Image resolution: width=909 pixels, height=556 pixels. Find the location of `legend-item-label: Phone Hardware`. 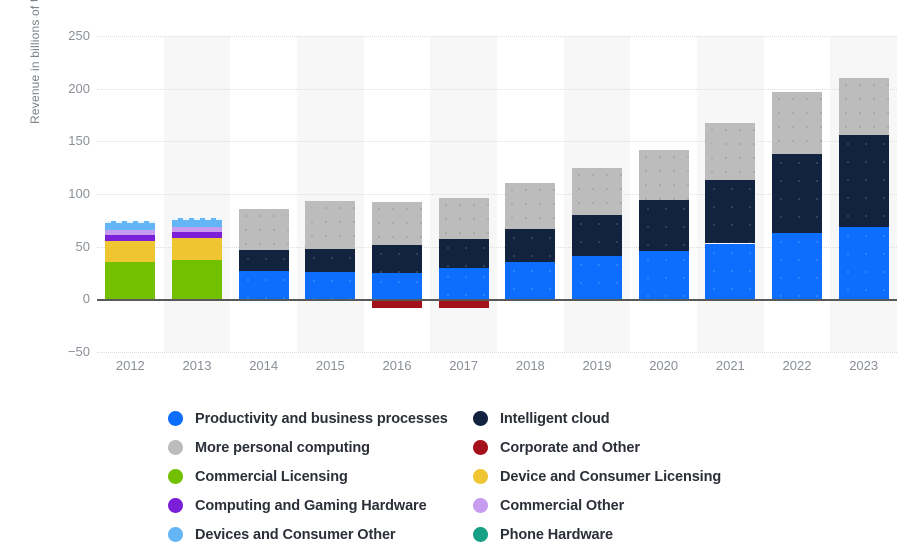

legend-item-label: Phone Hardware is located at coordinates (557, 534).